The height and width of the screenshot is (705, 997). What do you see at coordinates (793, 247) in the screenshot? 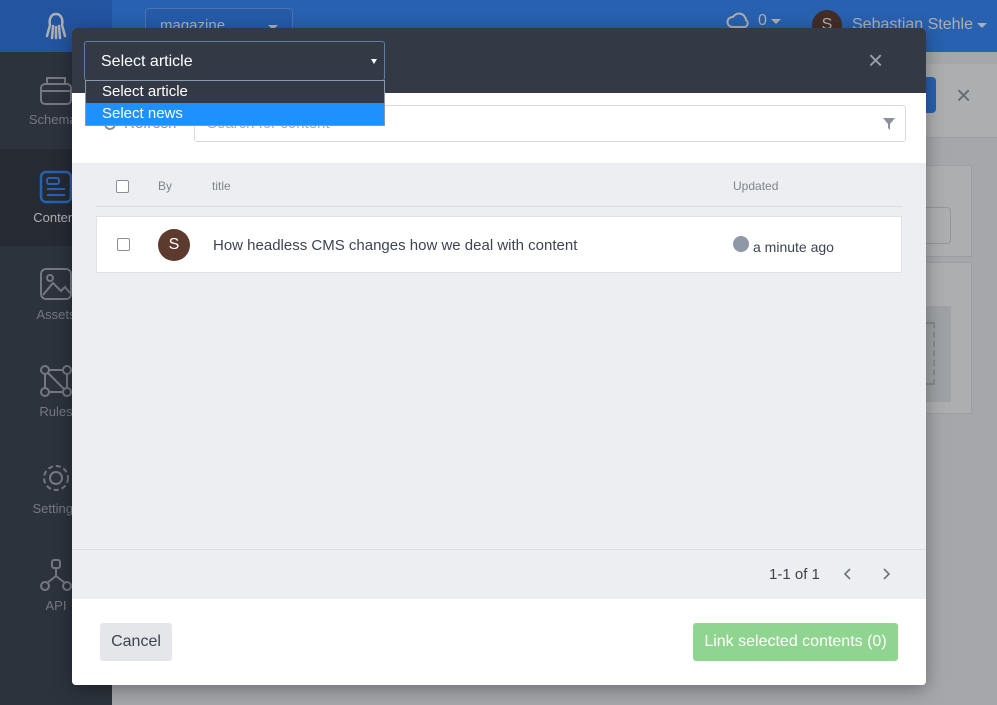
I see `row-updated: a minute ago` at bounding box center [793, 247].